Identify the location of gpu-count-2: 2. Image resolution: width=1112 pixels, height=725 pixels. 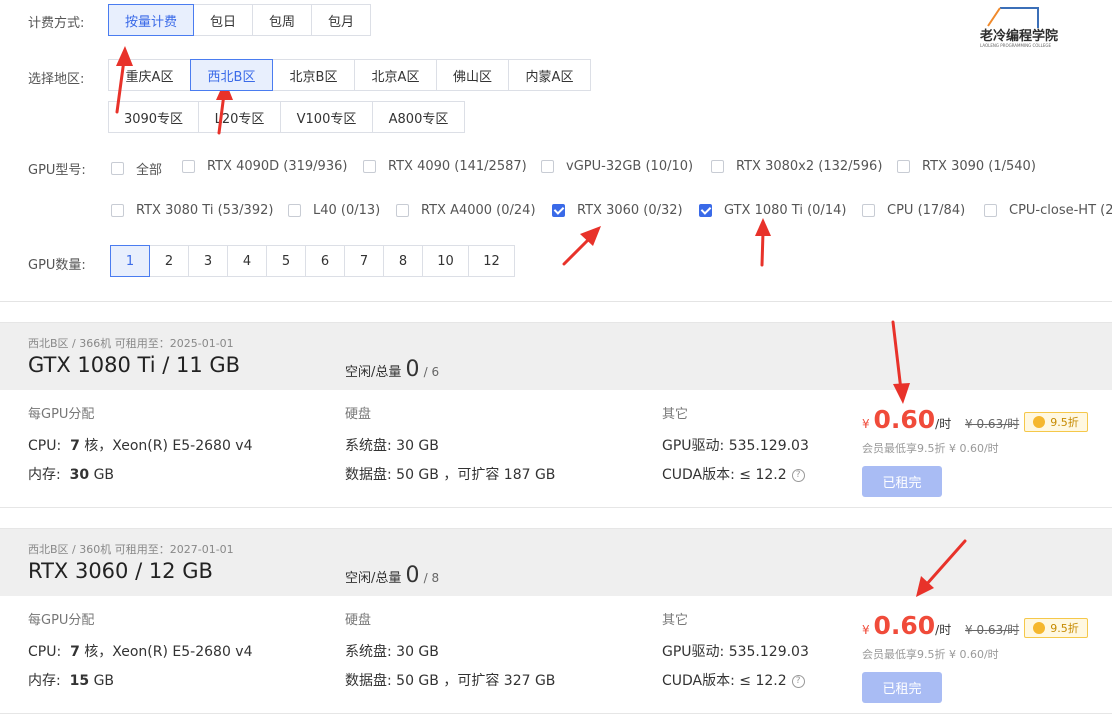
(169, 261).